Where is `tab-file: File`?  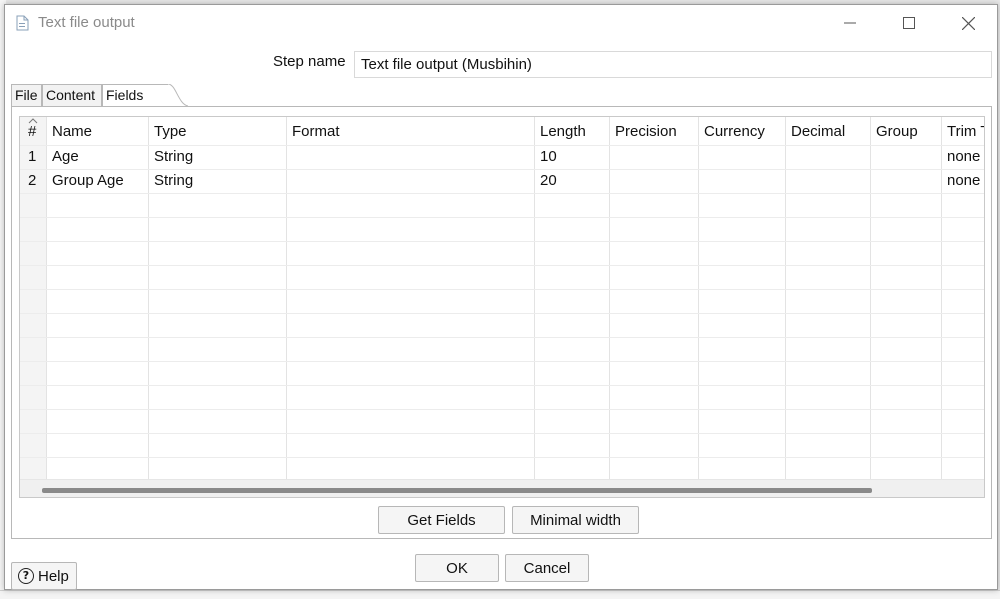
tab-file: File is located at coordinates (26, 95).